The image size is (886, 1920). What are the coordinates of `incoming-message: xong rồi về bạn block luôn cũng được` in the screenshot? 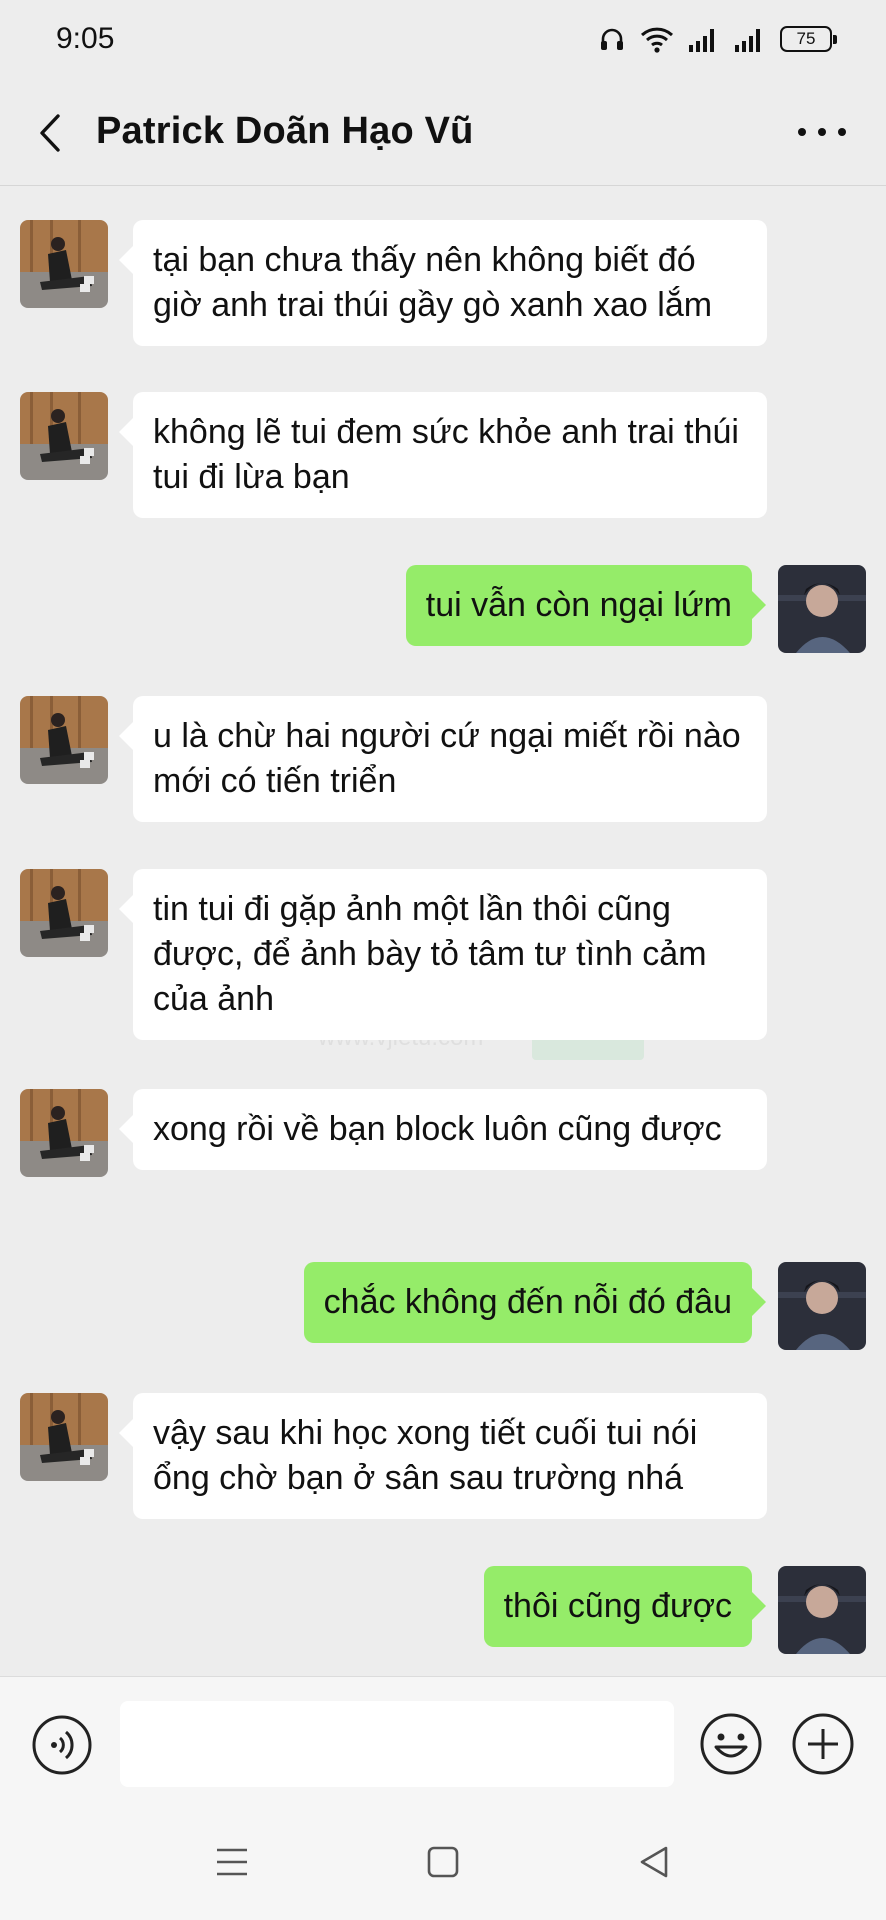 It's located at (443, 1129).